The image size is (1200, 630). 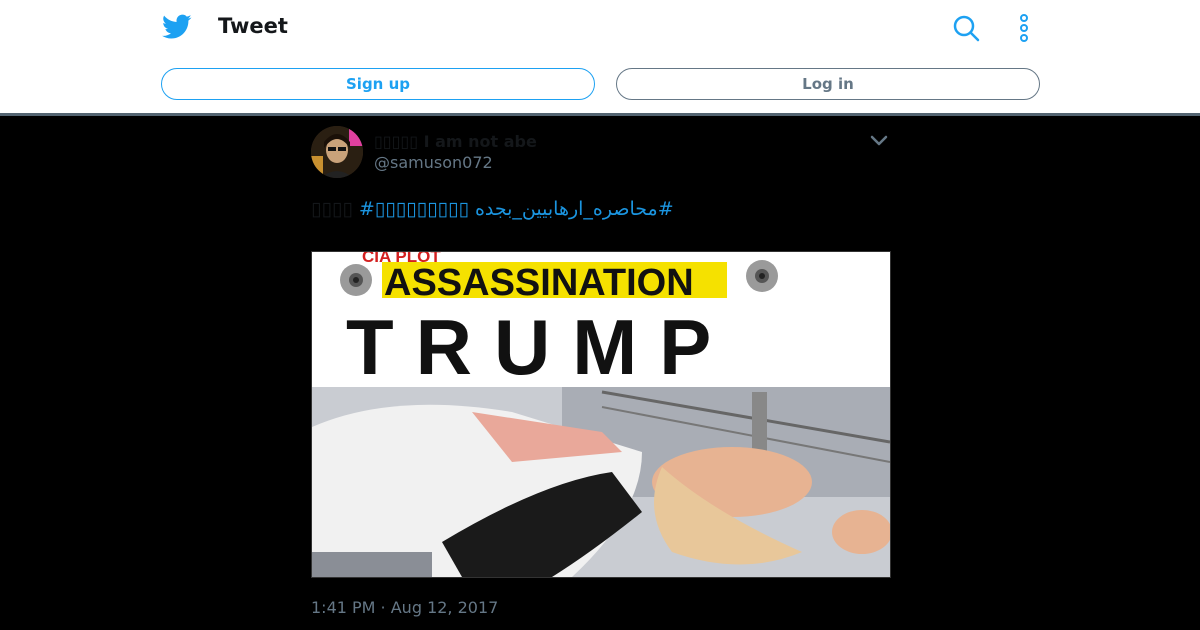 I want to click on subject-text: TRUMP, so click(x=539, y=347).